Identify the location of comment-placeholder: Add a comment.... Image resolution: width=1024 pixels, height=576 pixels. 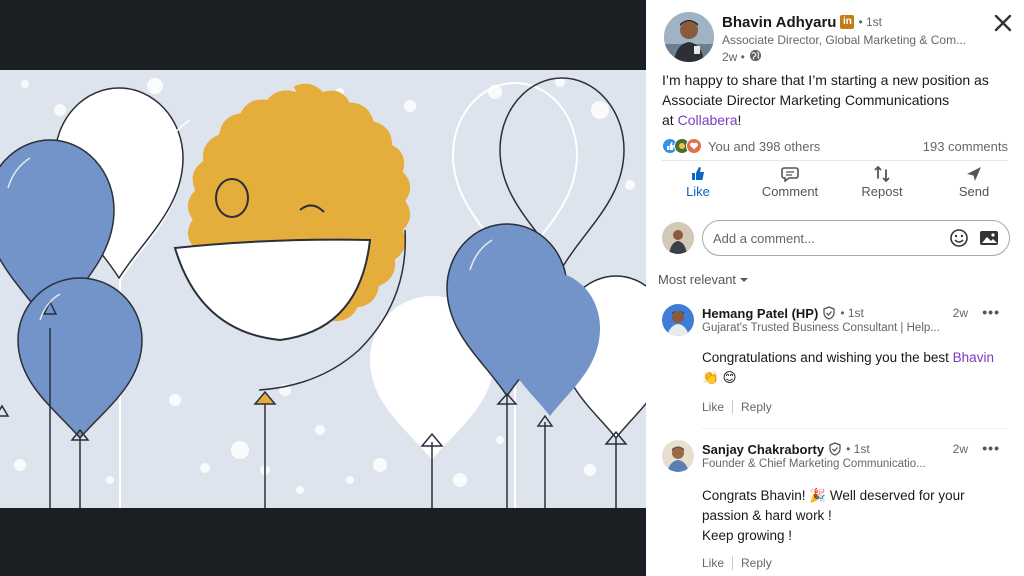
(764, 238).